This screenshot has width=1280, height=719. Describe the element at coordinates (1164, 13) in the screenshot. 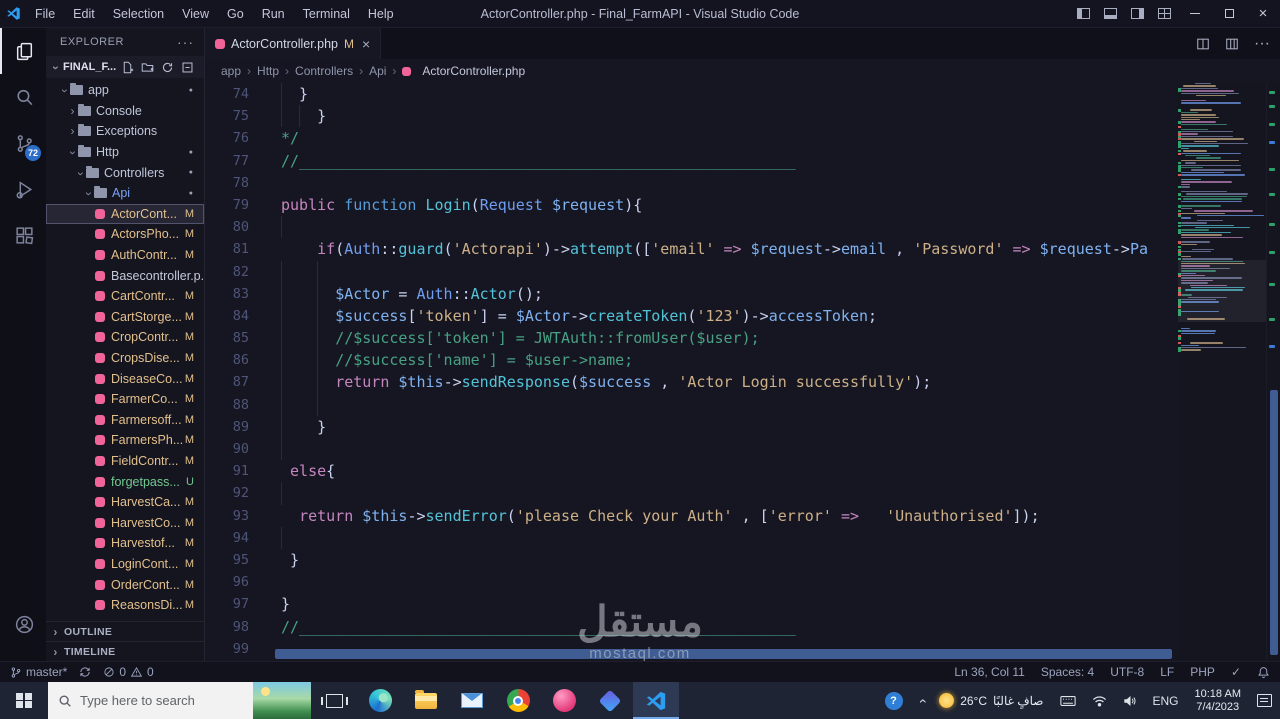

I see `customize-layout-icon` at that location.